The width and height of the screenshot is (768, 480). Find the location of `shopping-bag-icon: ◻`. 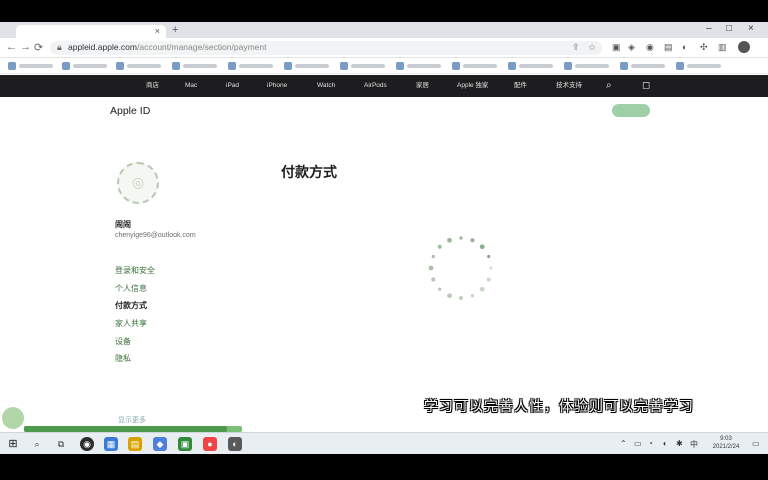

shopping-bag-icon: ◻ is located at coordinates (646, 86).